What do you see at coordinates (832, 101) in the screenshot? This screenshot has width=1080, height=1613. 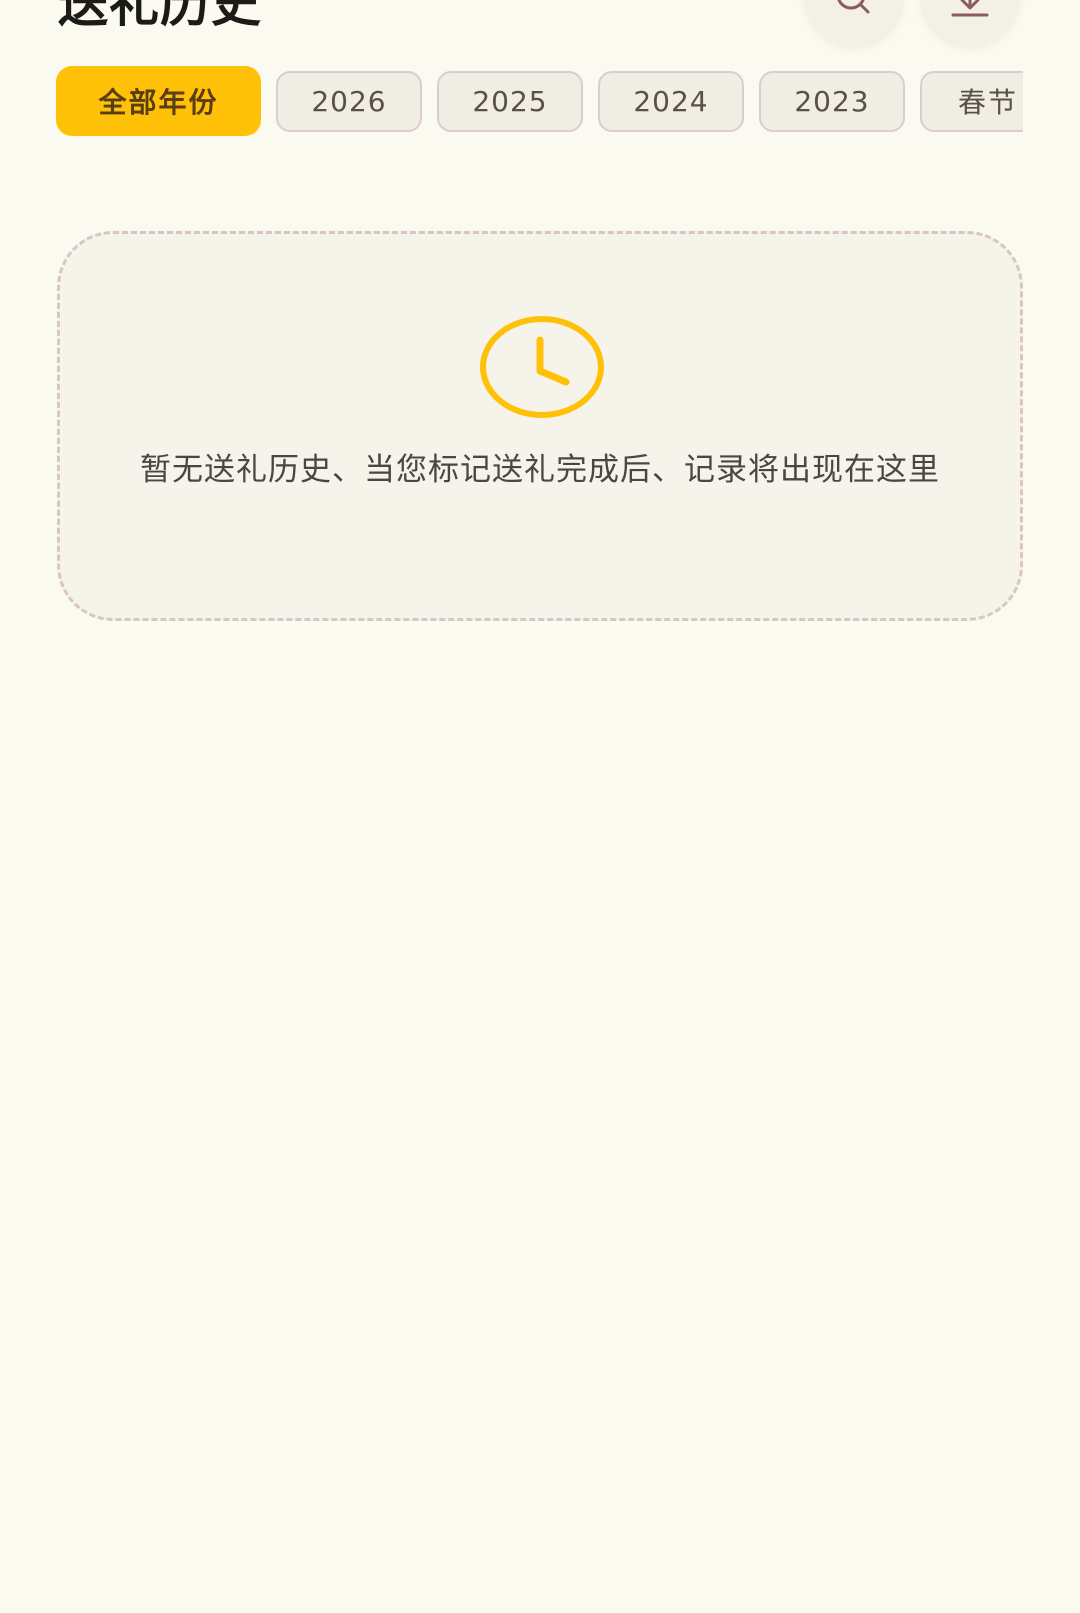 I see `filter-chip-2023: 2023` at bounding box center [832, 101].